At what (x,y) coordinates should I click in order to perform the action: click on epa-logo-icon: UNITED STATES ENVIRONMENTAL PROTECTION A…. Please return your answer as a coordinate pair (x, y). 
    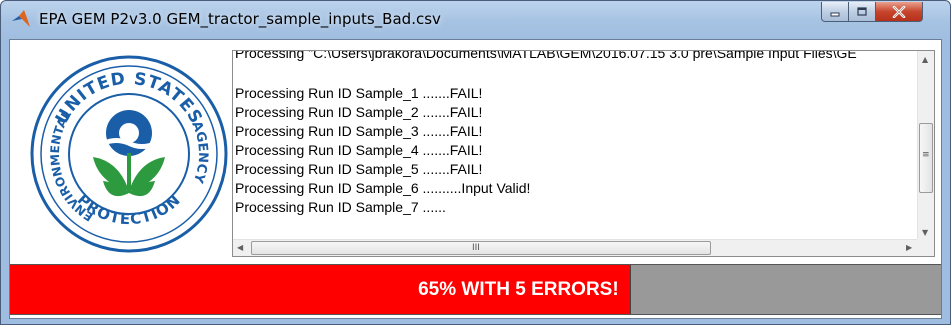
    Looking at the image, I should click on (129, 154).